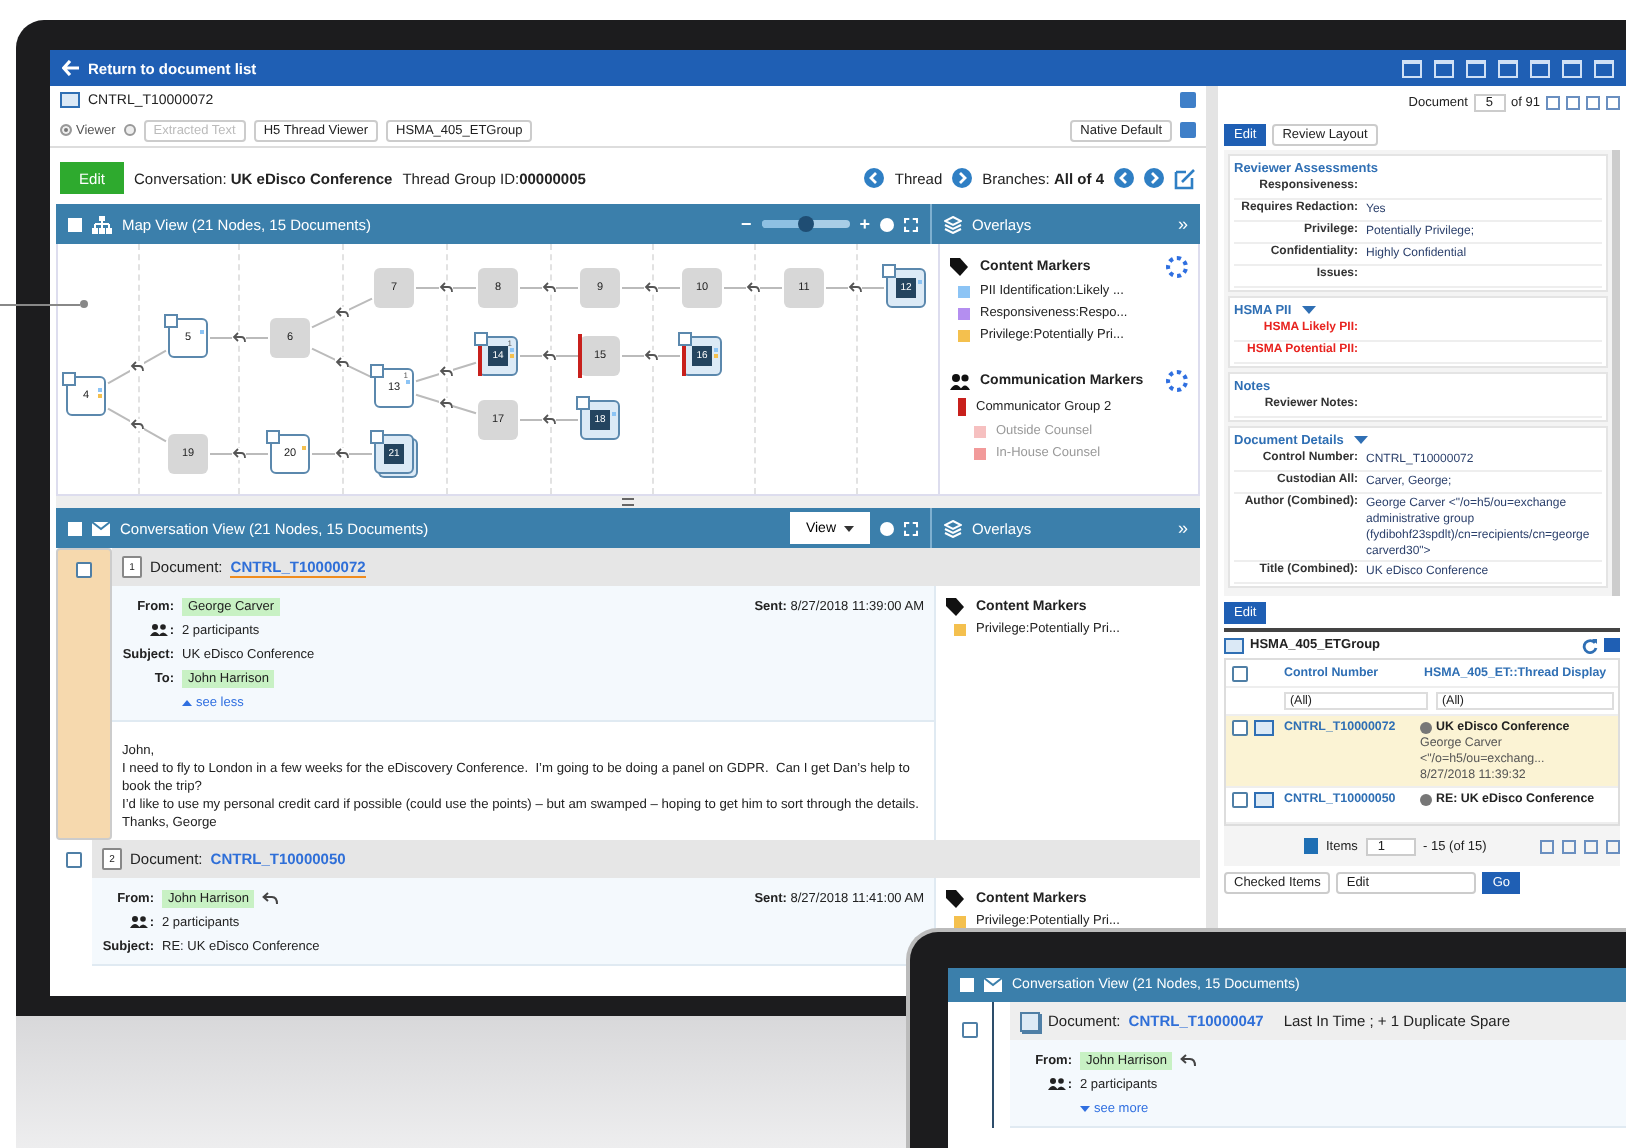 The image size is (1626, 1148). Describe the element at coordinates (1085, 1108) in the screenshot. I see `caret-down-icon` at that location.